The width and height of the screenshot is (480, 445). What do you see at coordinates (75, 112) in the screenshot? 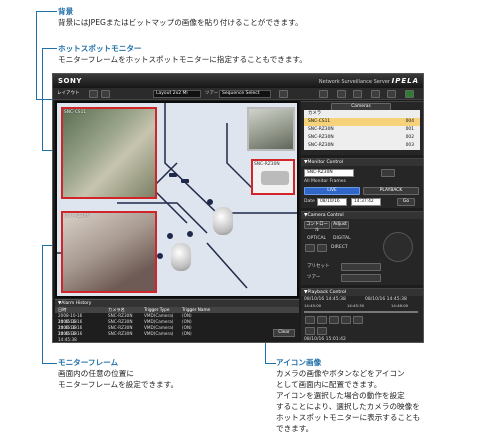
I see `monitor-frame-1-label: SNC-CS11` at bounding box center [75, 112].